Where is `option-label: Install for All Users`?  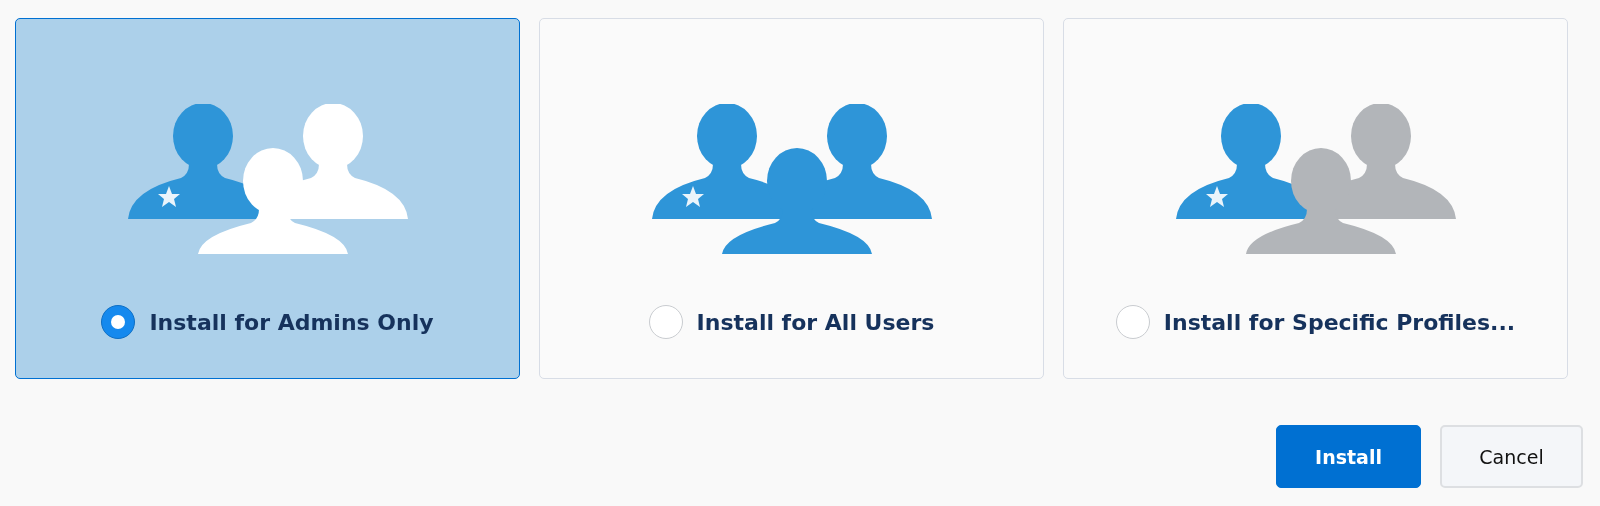
option-label: Install for All Users is located at coordinates (815, 322).